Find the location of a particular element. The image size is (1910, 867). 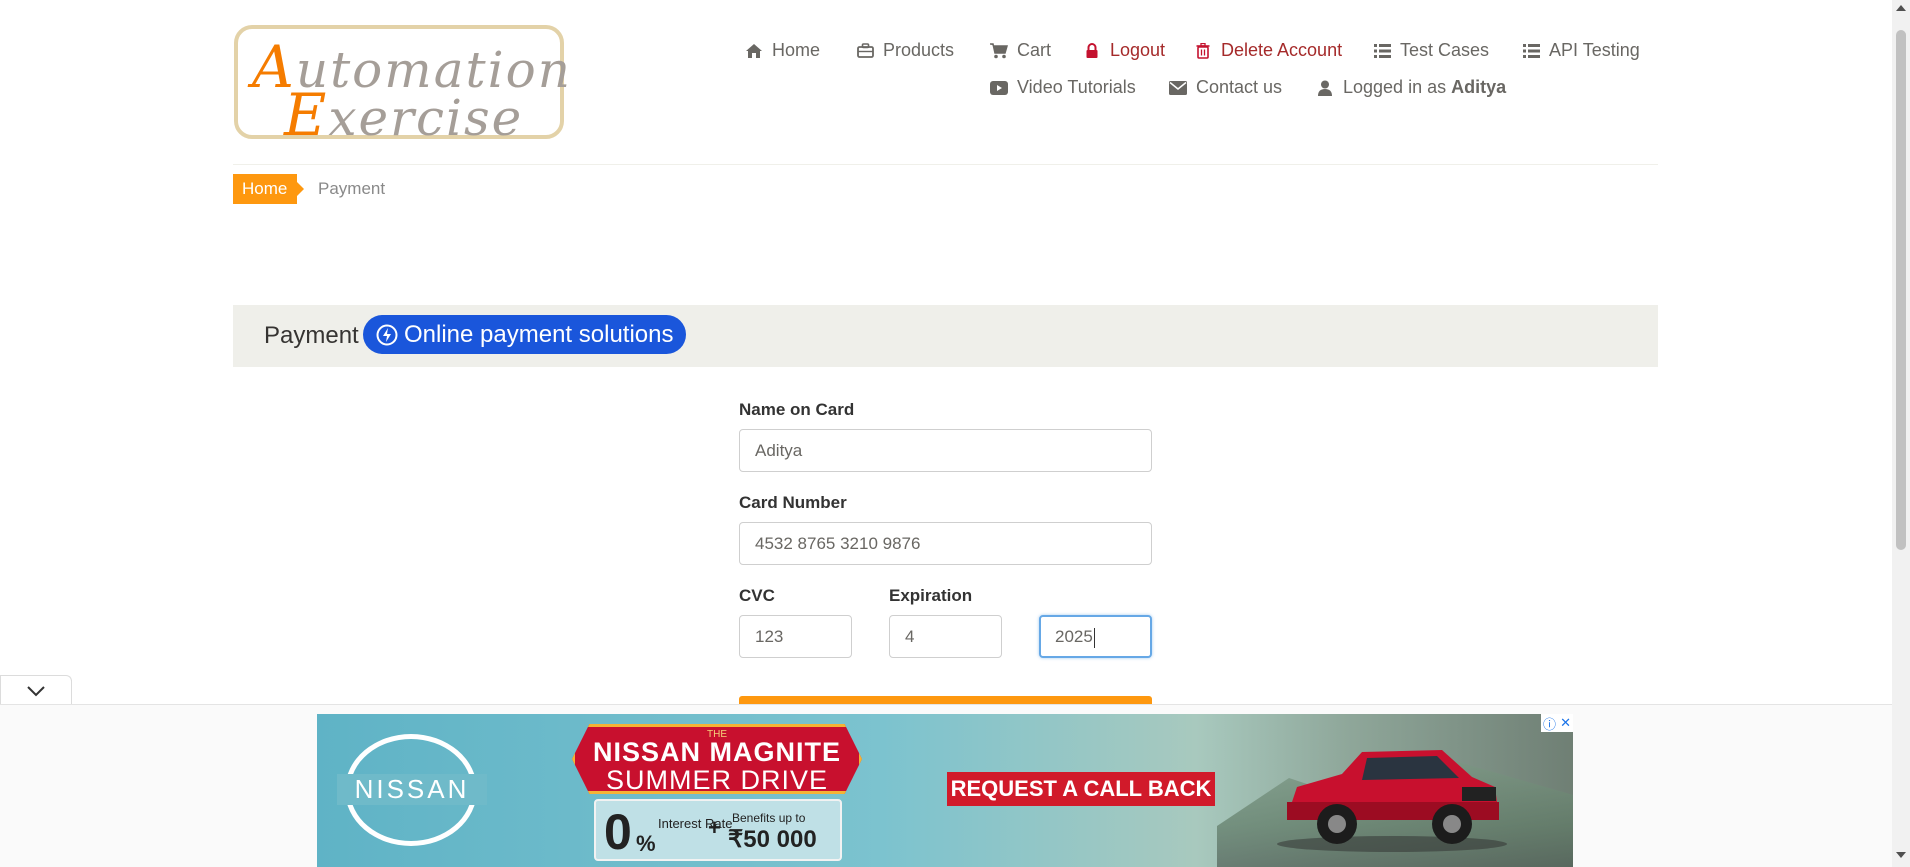

nav-video-tutorials: Video Tutorials is located at coordinates (1063, 87).